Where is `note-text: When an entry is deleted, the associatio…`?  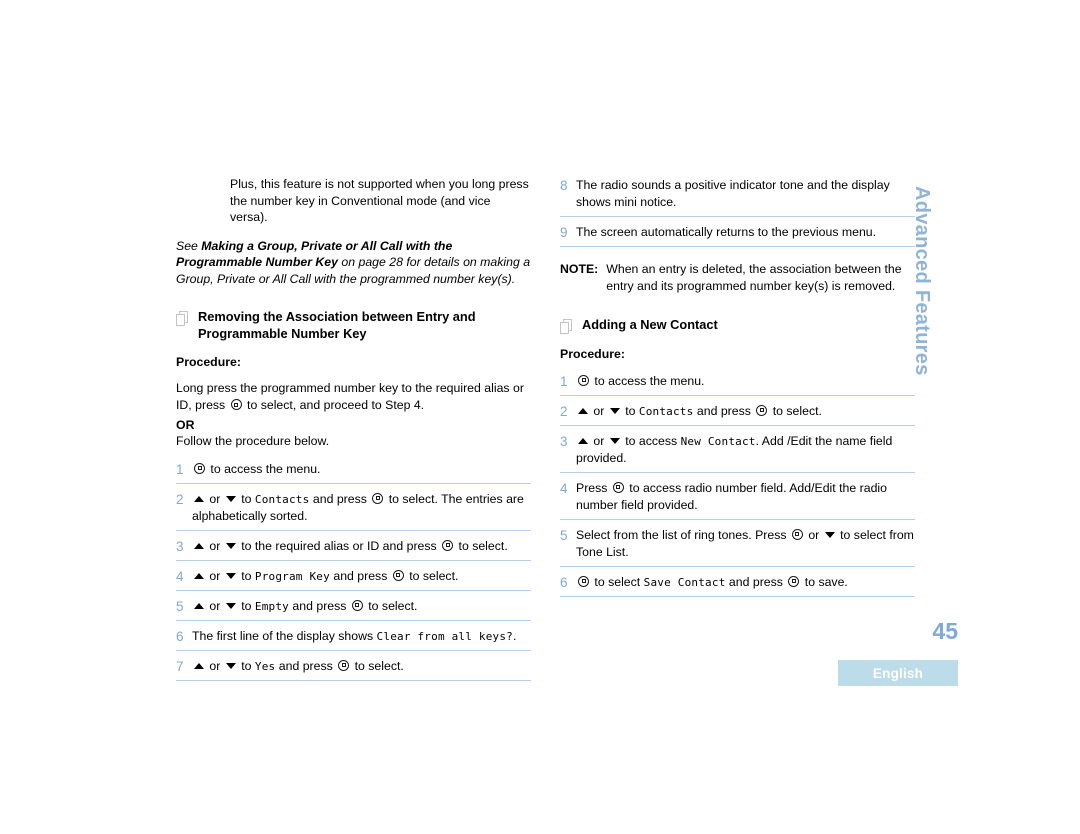 note-text: When an entry is deleted, the associatio… is located at coordinates (754, 277).